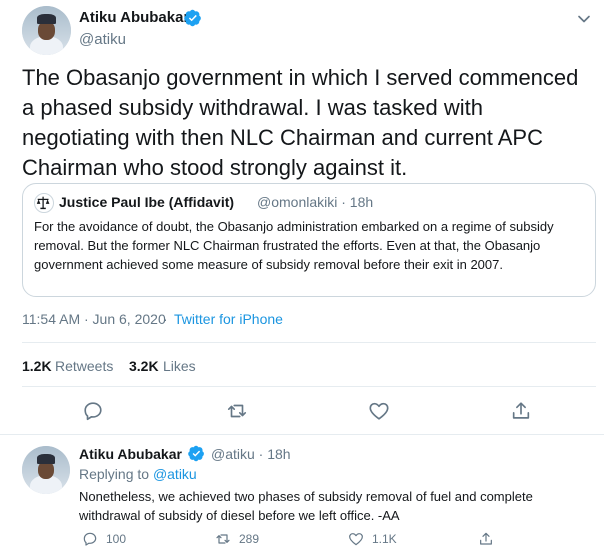 The width and height of the screenshot is (604, 550). Describe the element at coordinates (116, 539) in the screenshot. I see `reply-count: 100` at that location.